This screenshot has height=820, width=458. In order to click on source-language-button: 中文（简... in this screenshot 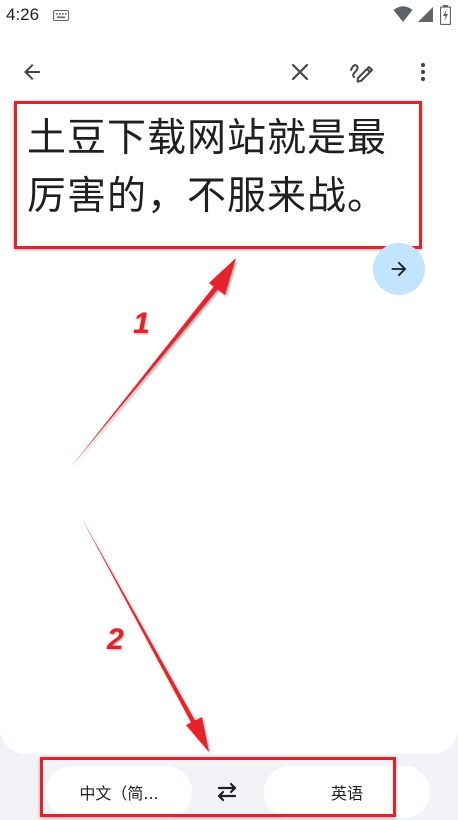, I will do `click(119, 792)`.